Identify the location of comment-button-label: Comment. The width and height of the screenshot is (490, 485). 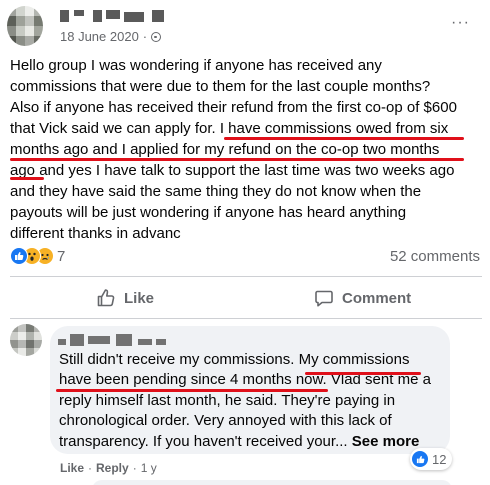
(377, 298).